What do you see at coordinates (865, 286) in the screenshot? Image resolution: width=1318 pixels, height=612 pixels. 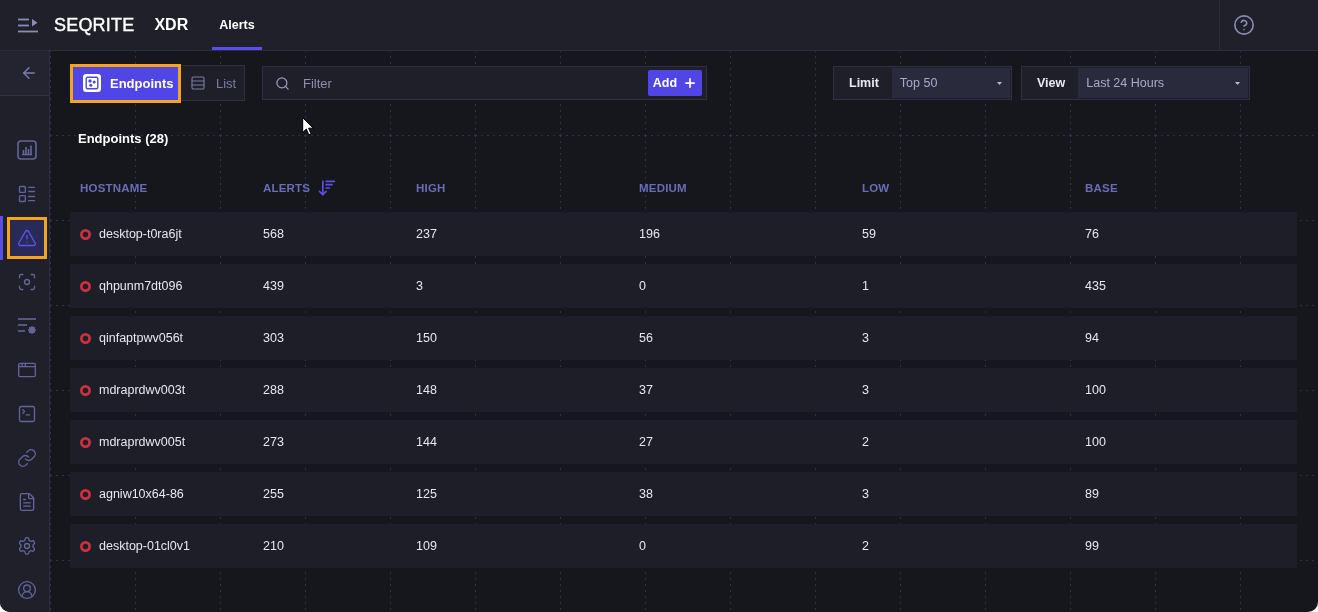 I see `table-cell: 1` at bounding box center [865, 286].